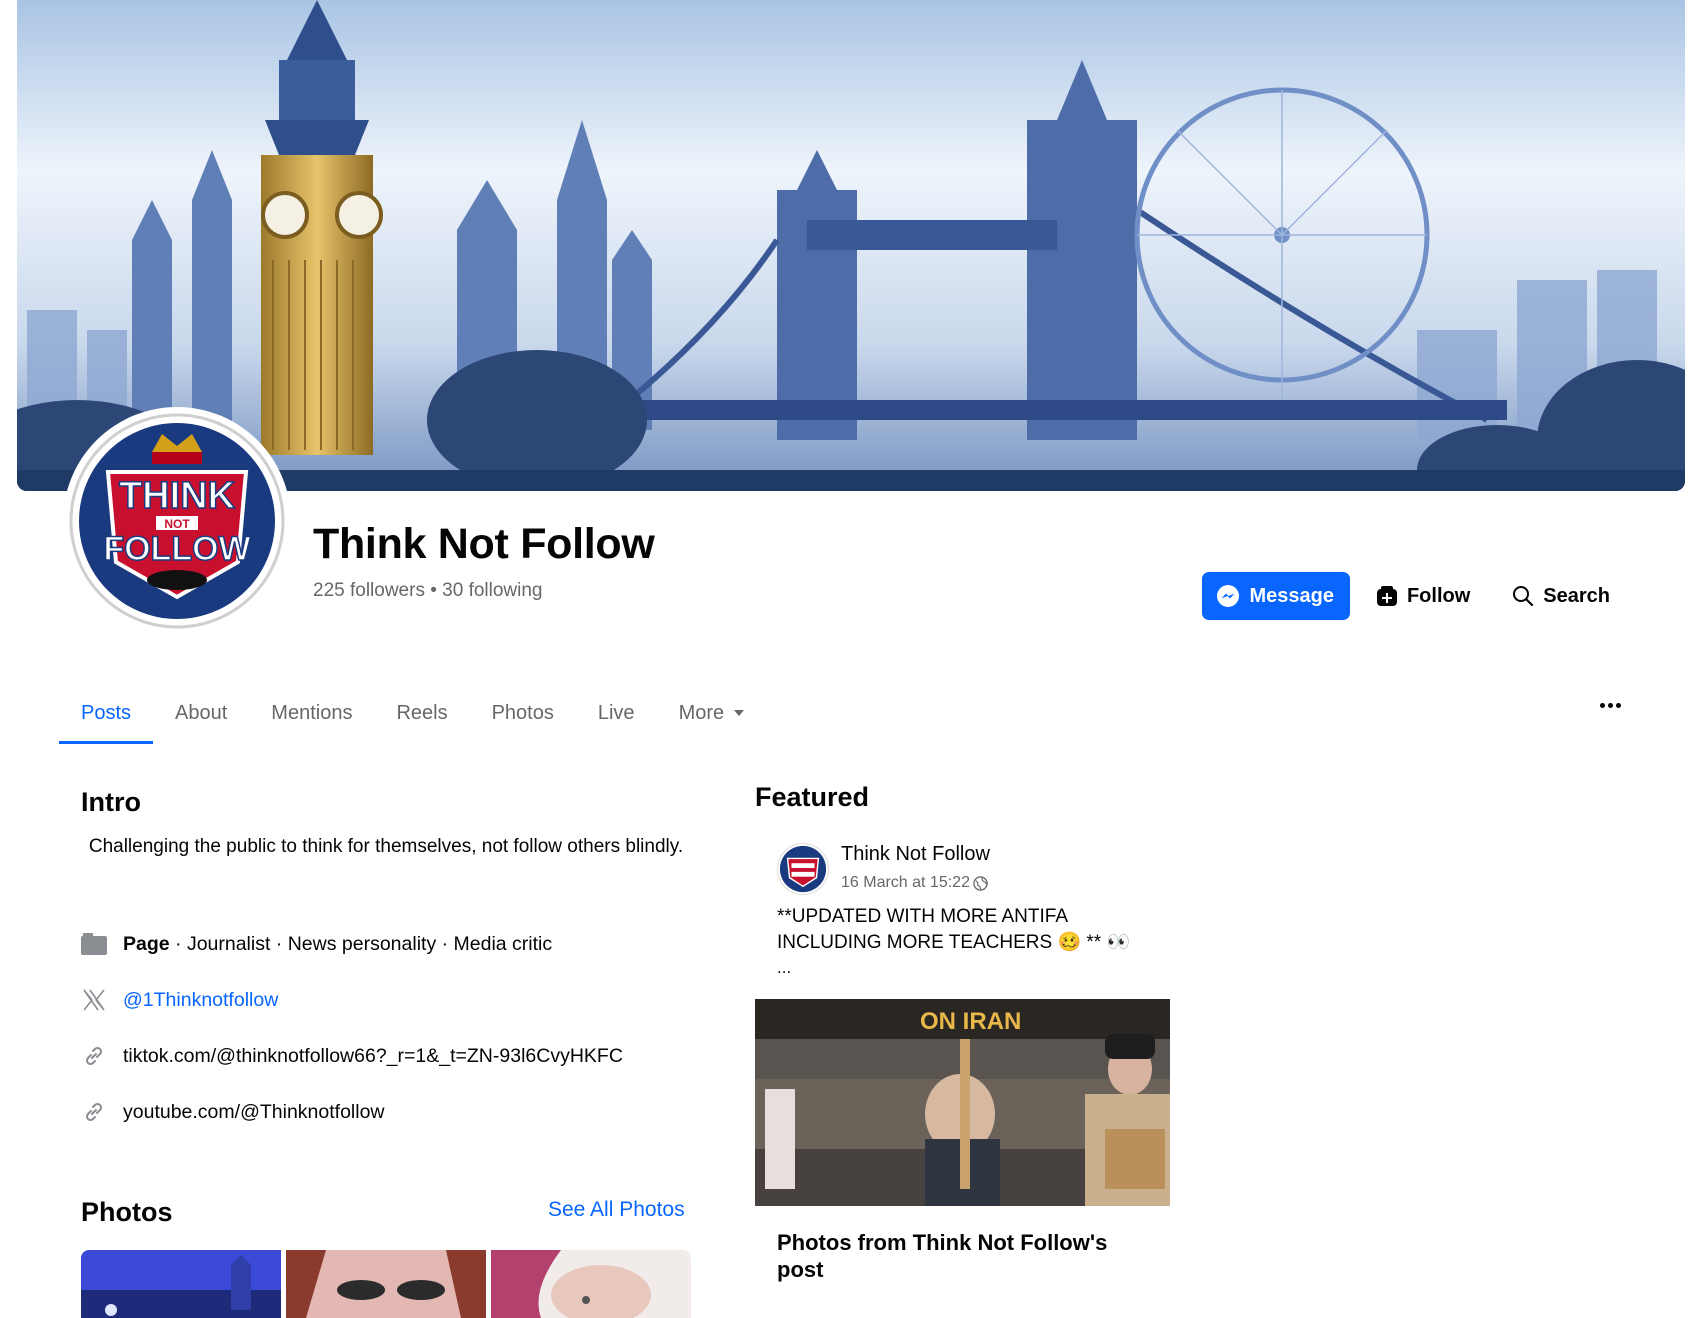  Describe the element at coordinates (484, 544) in the screenshot. I see `page-title: Think Not Follow` at that location.